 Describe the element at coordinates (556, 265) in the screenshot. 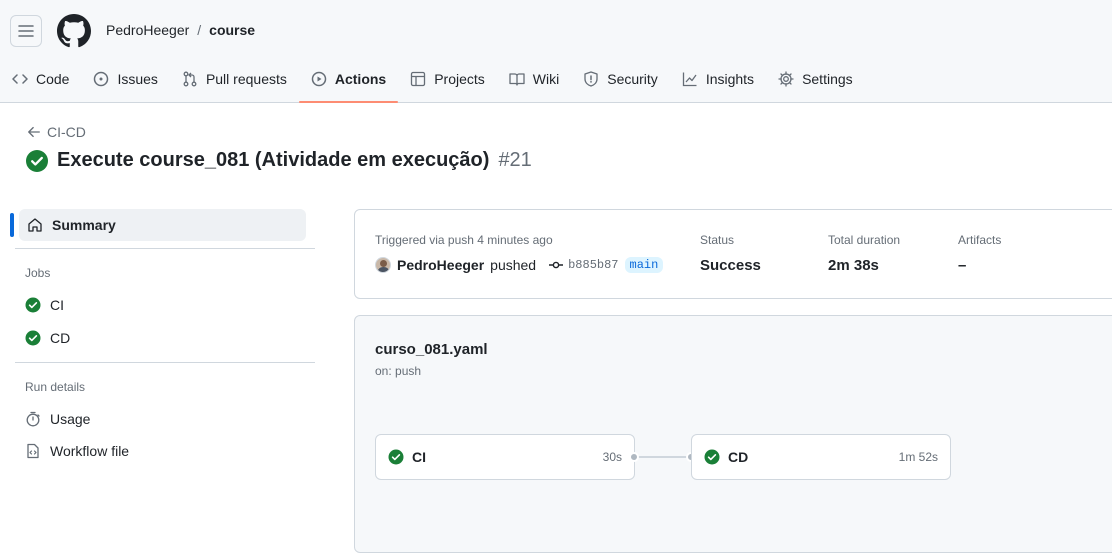

I see `git-commit-icon` at that location.